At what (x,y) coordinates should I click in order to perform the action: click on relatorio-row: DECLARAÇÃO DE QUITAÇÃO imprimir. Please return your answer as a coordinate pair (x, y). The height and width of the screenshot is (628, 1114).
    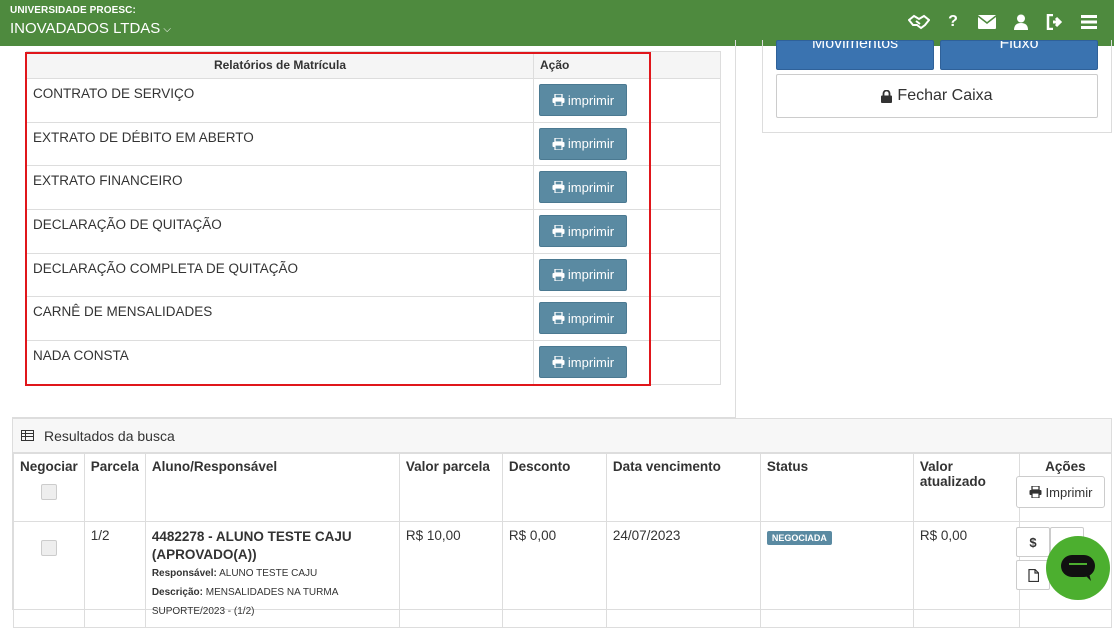
    Looking at the image, I should click on (373, 231).